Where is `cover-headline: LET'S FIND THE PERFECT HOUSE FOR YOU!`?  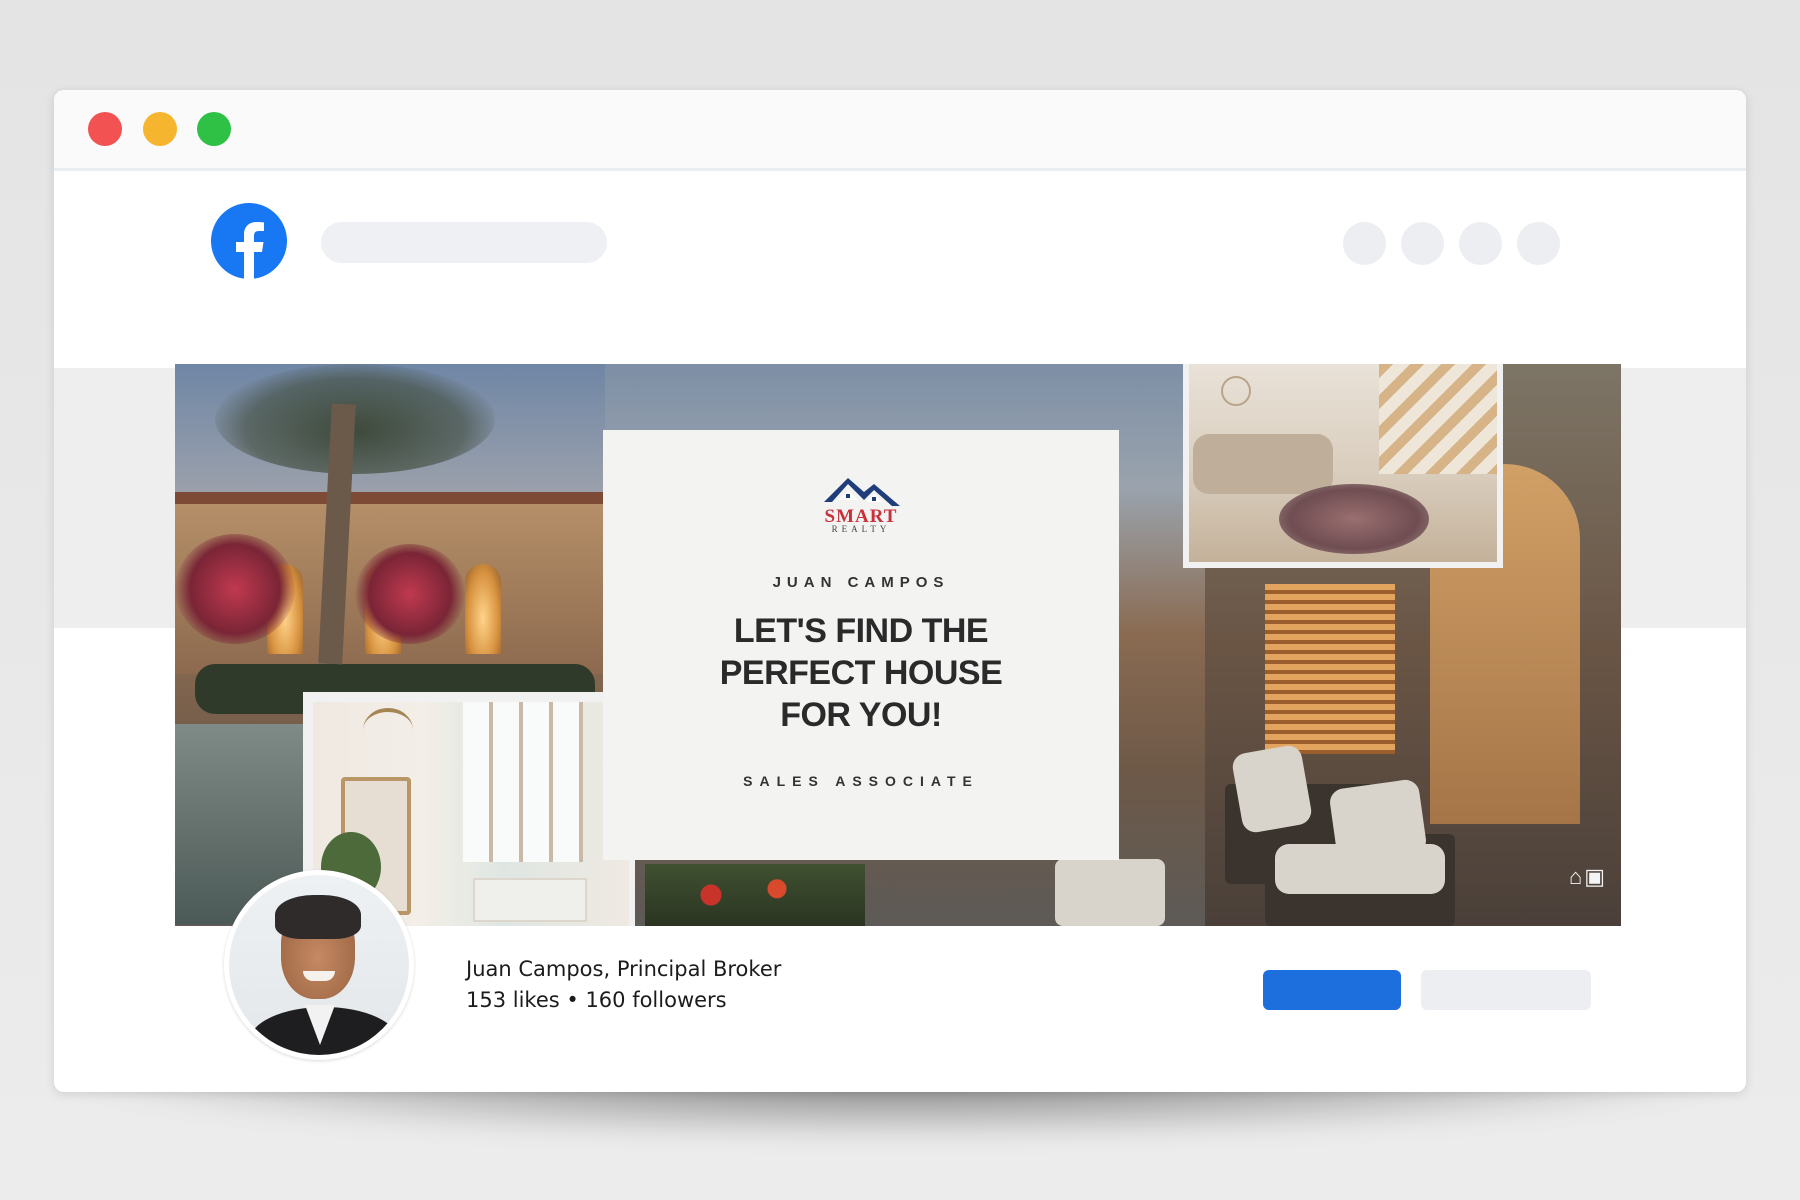 cover-headline: LET'S FIND THE PERFECT HOUSE FOR YOU! is located at coordinates (861, 673).